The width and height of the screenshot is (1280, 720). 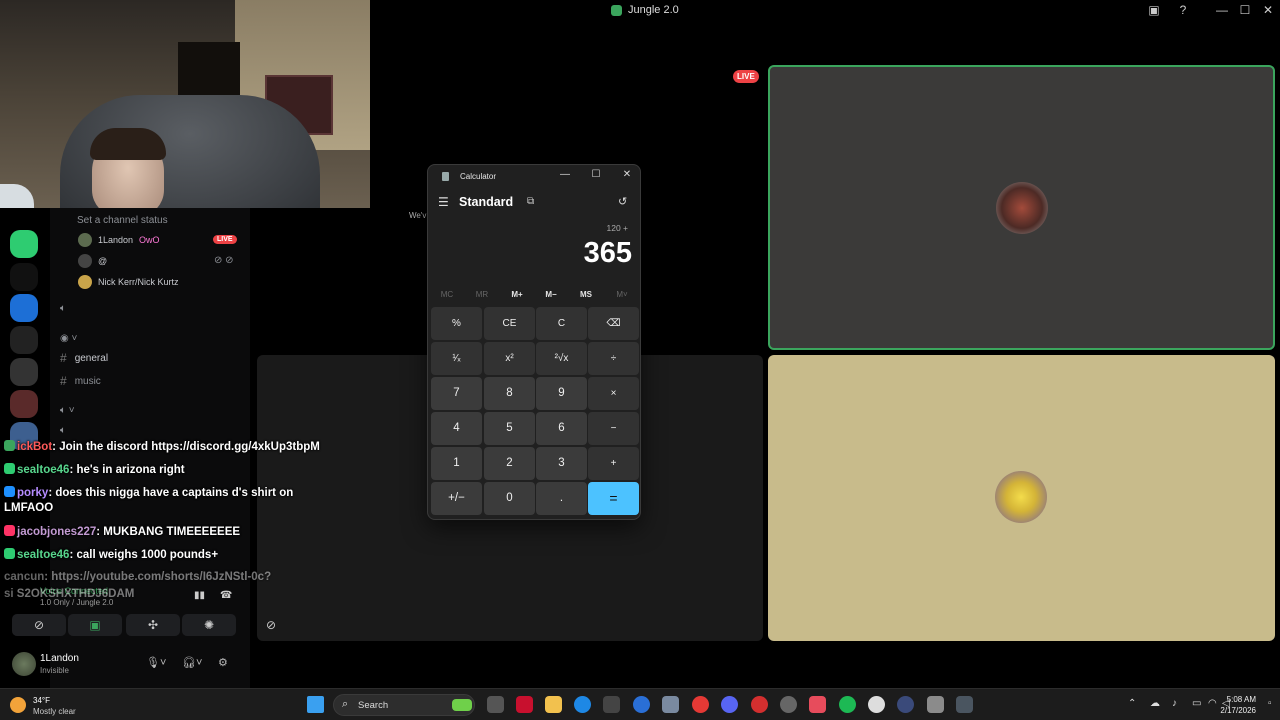 What do you see at coordinates (613, 358) in the screenshot?
I see `key-divide: ÷` at bounding box center [613, 358].